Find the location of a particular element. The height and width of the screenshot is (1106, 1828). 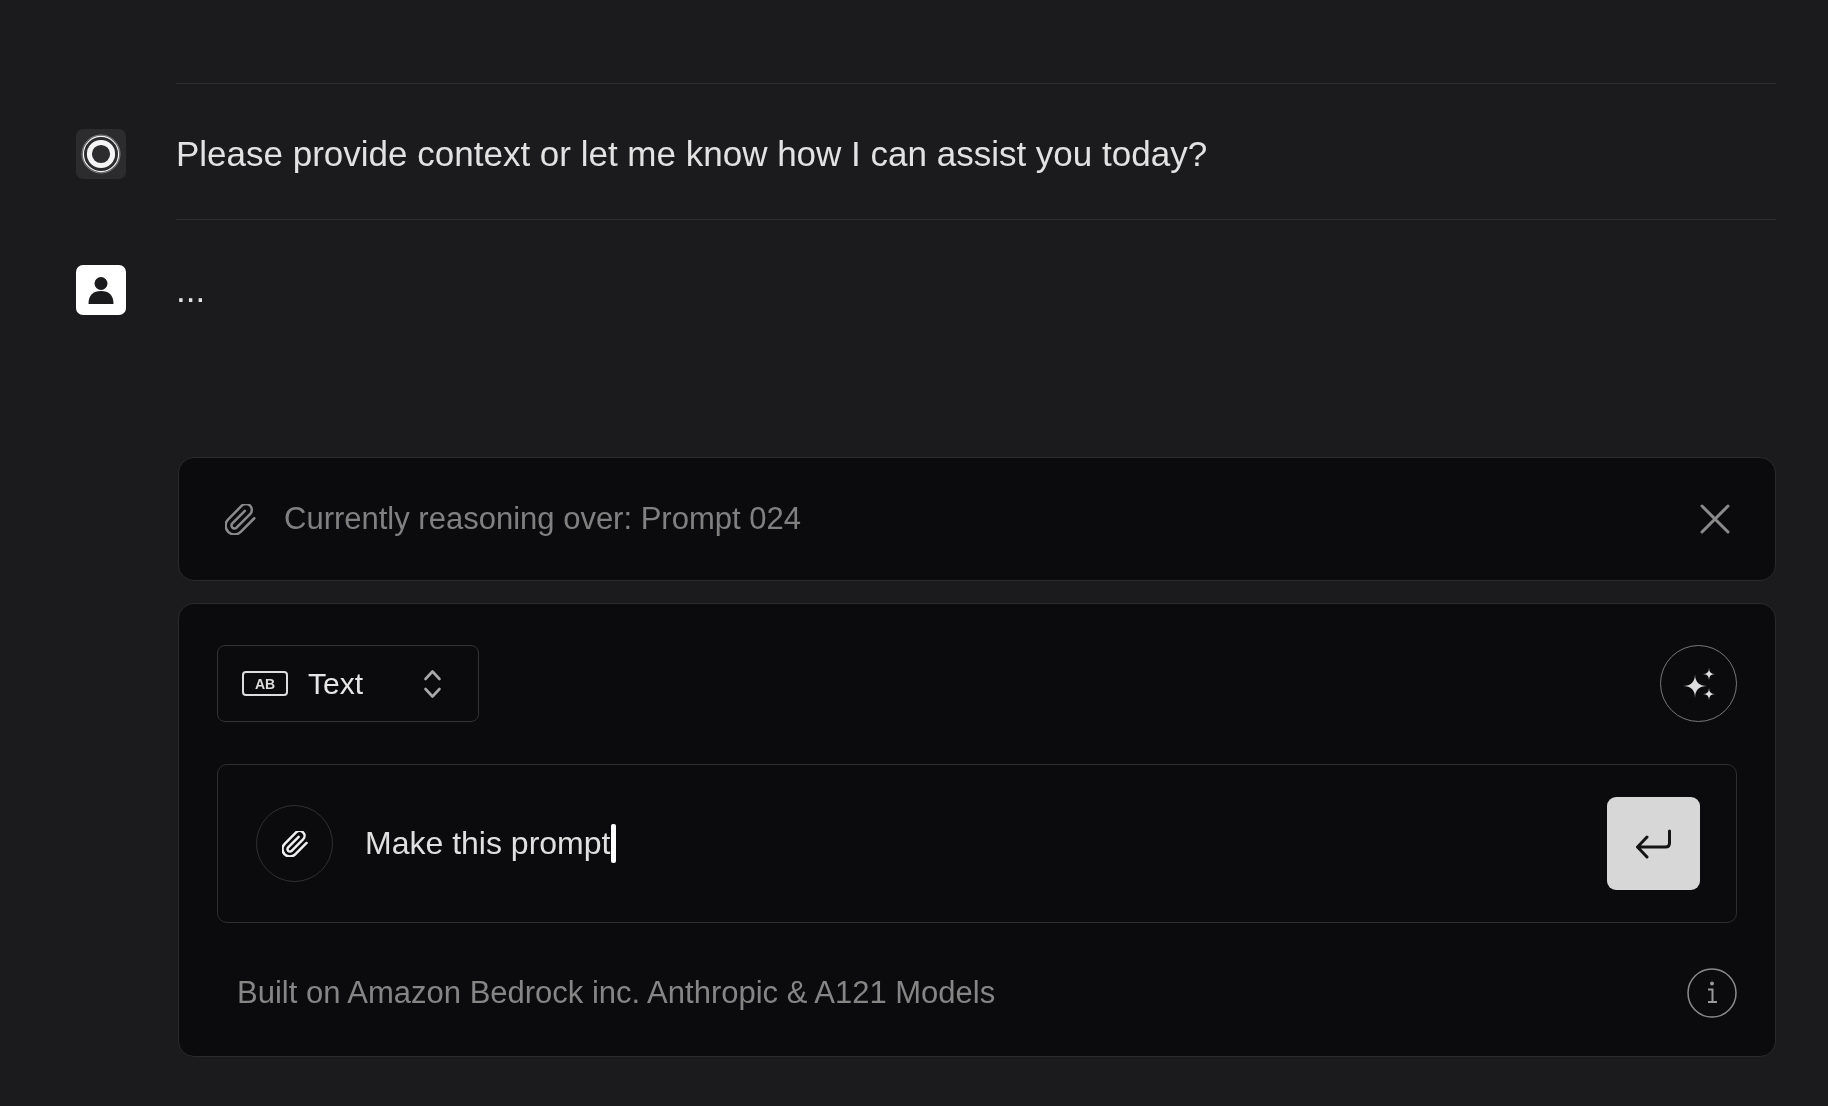

text-mode-icon: AB is located at coordinates (265, 683).